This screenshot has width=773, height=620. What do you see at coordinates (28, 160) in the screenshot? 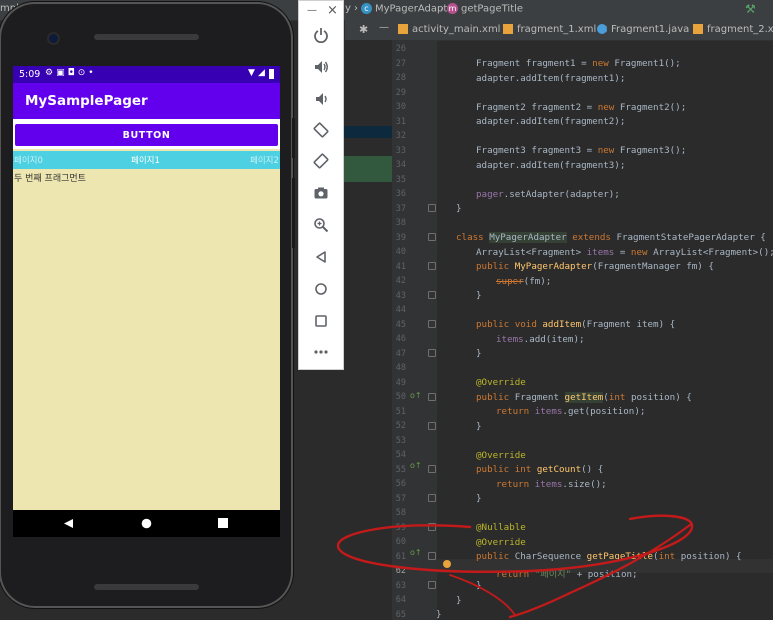
I see `tab-page-0: 페이지0` at bounding box center [28, 160].